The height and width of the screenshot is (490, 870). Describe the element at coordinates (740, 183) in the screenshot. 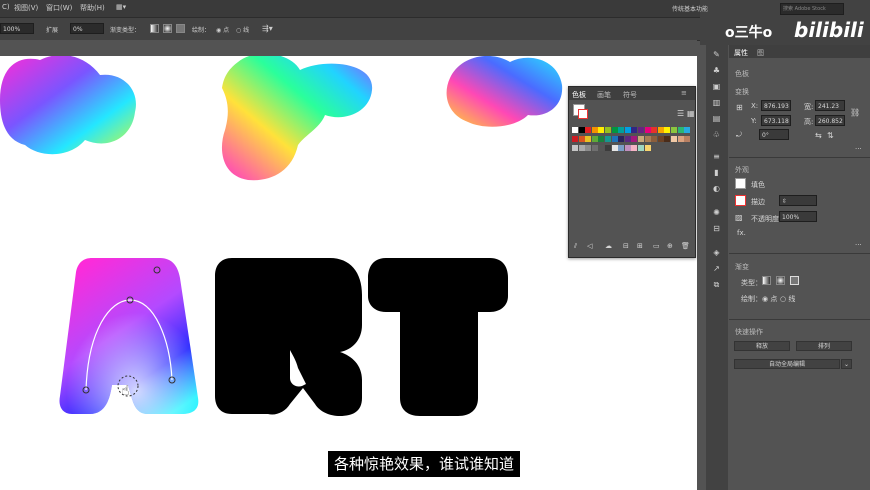

I see `fill-color-box` at that location.